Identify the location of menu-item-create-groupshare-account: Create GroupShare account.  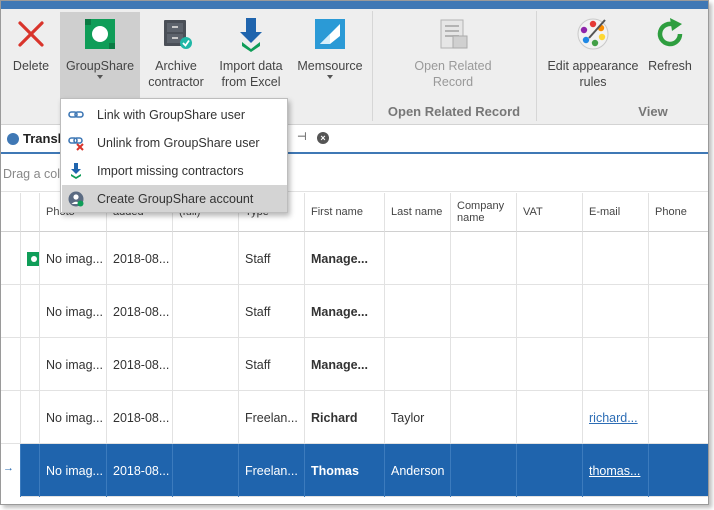
(174, 198).